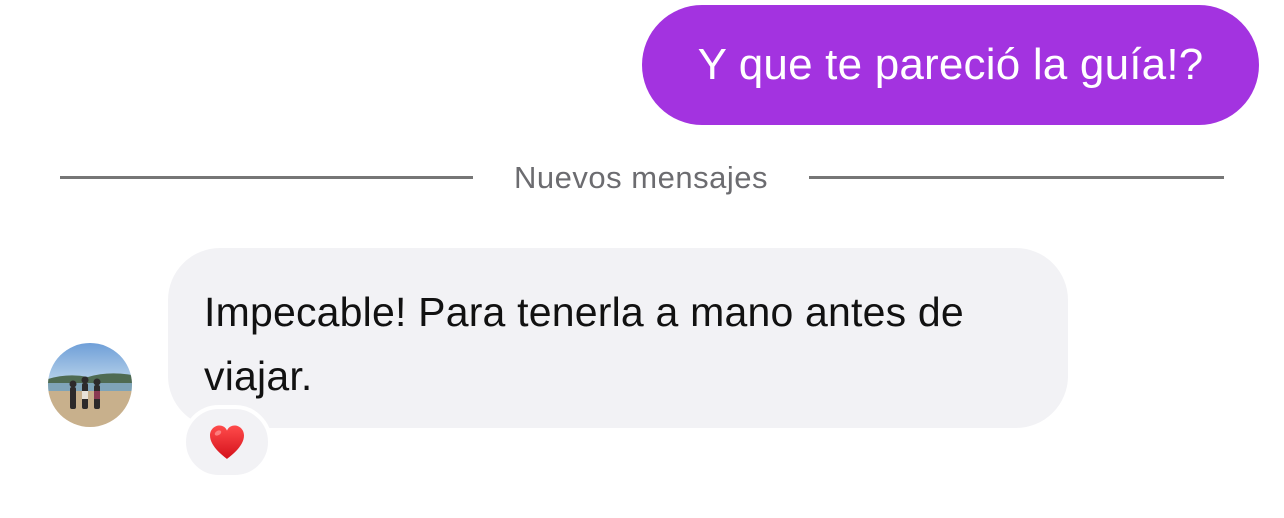 The width and height of the screenshot is (1284, 518). I want to click on message-reaction, so click(227, 442).